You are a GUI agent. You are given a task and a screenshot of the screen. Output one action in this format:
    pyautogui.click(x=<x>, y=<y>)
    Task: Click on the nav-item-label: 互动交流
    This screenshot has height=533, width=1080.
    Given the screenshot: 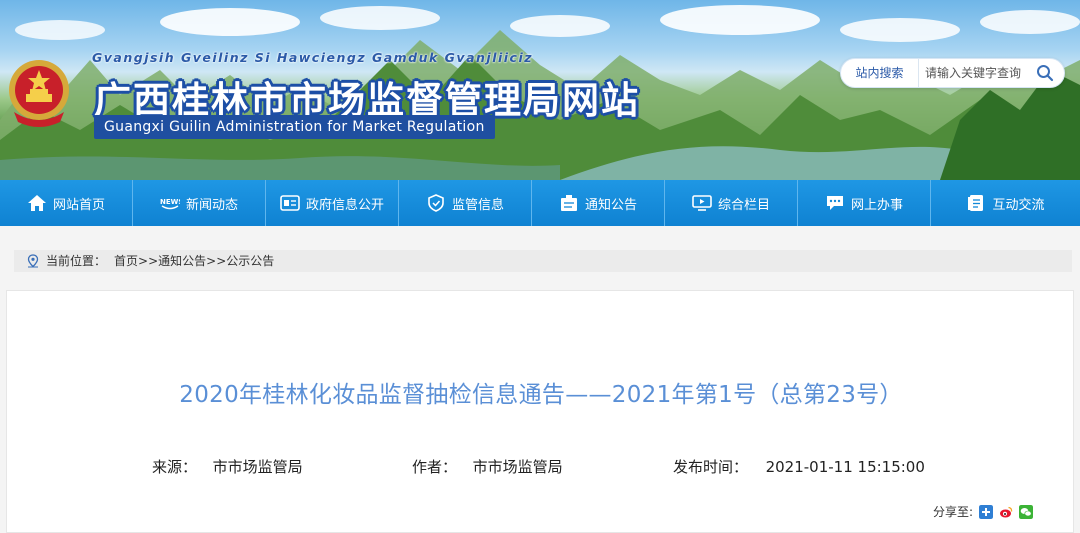 What is the action you would take?
    pyautogui.click(x=1018, y=205)
    